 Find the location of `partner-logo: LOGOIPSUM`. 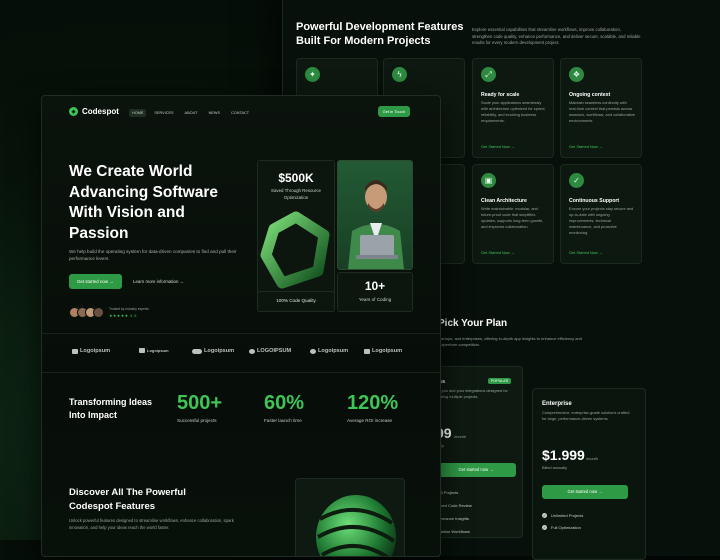

partner-logo: LOGOIPSUM is located at coordinates (270, 351).